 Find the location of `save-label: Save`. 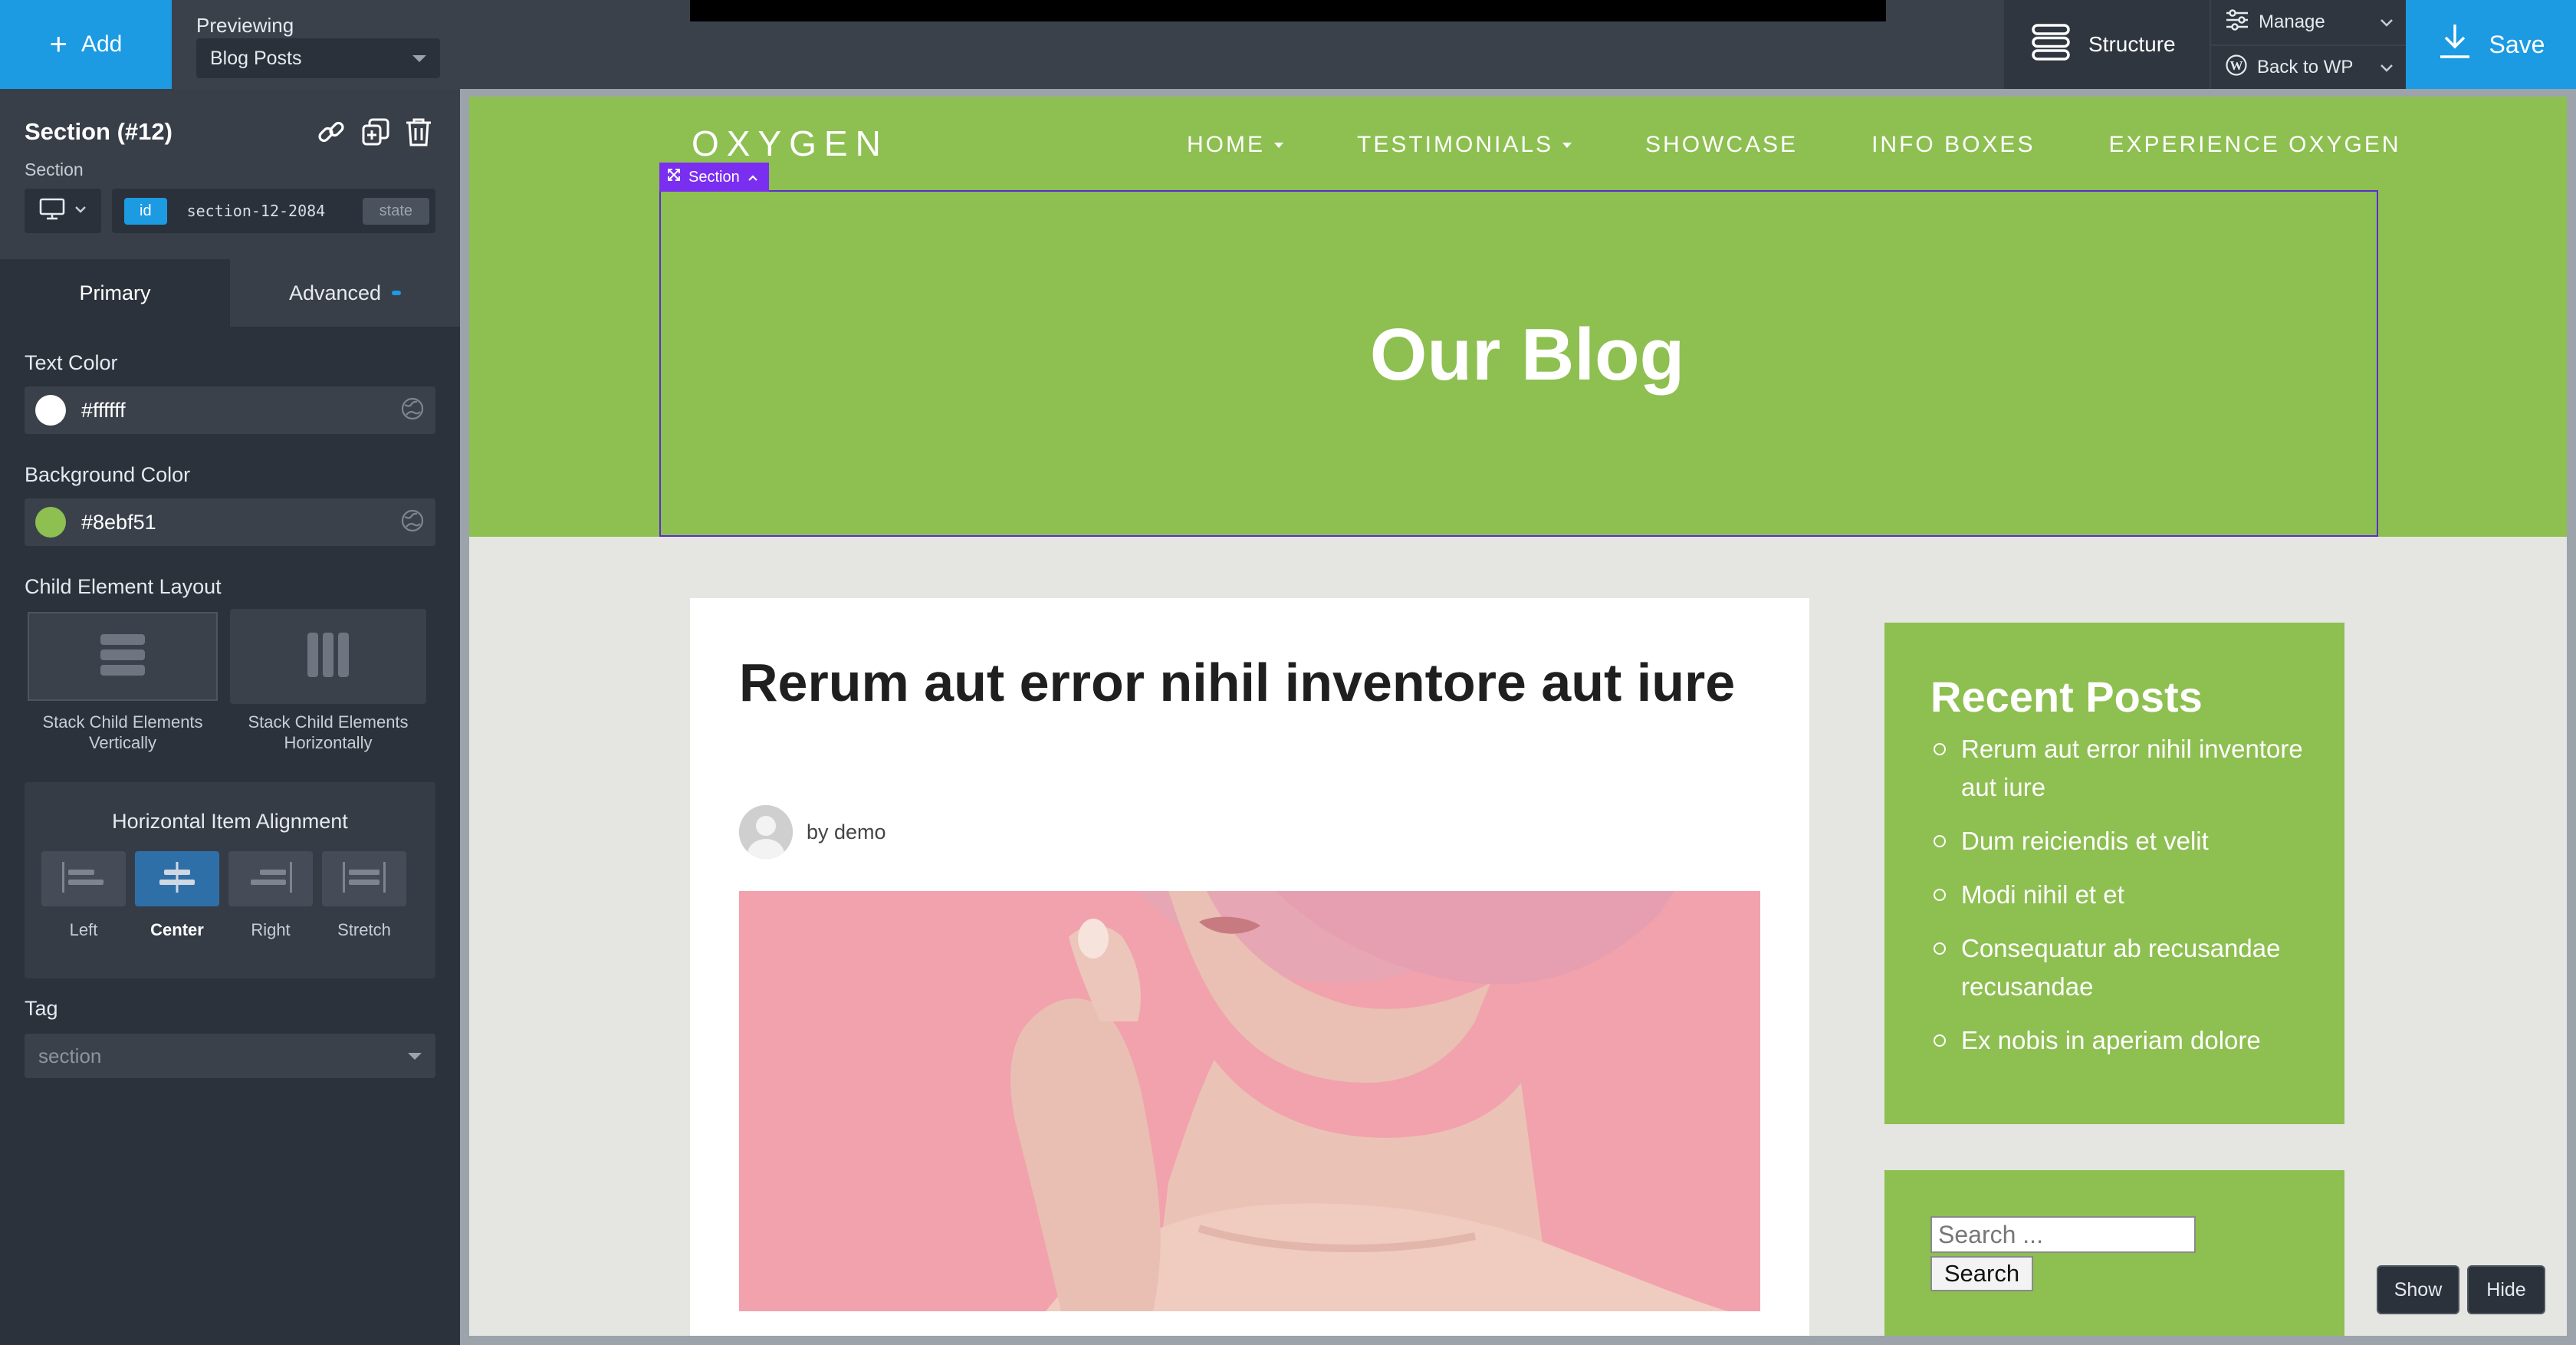

save-label: Save is located at coordinates (2517, 44).